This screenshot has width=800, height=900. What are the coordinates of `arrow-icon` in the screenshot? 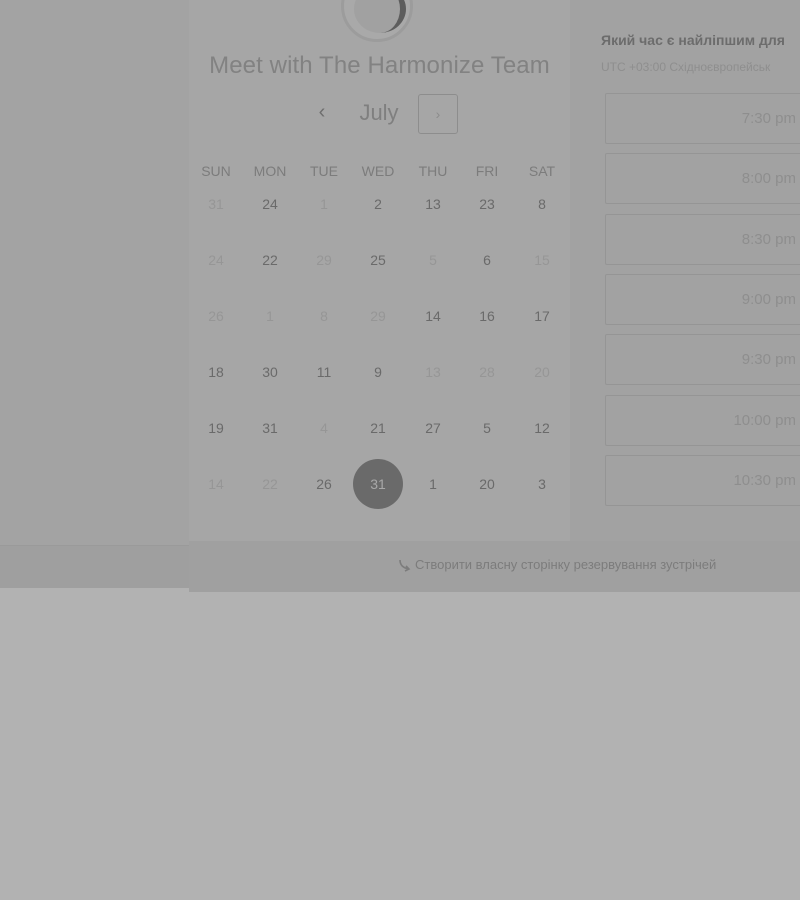 It's located at (405, 565).